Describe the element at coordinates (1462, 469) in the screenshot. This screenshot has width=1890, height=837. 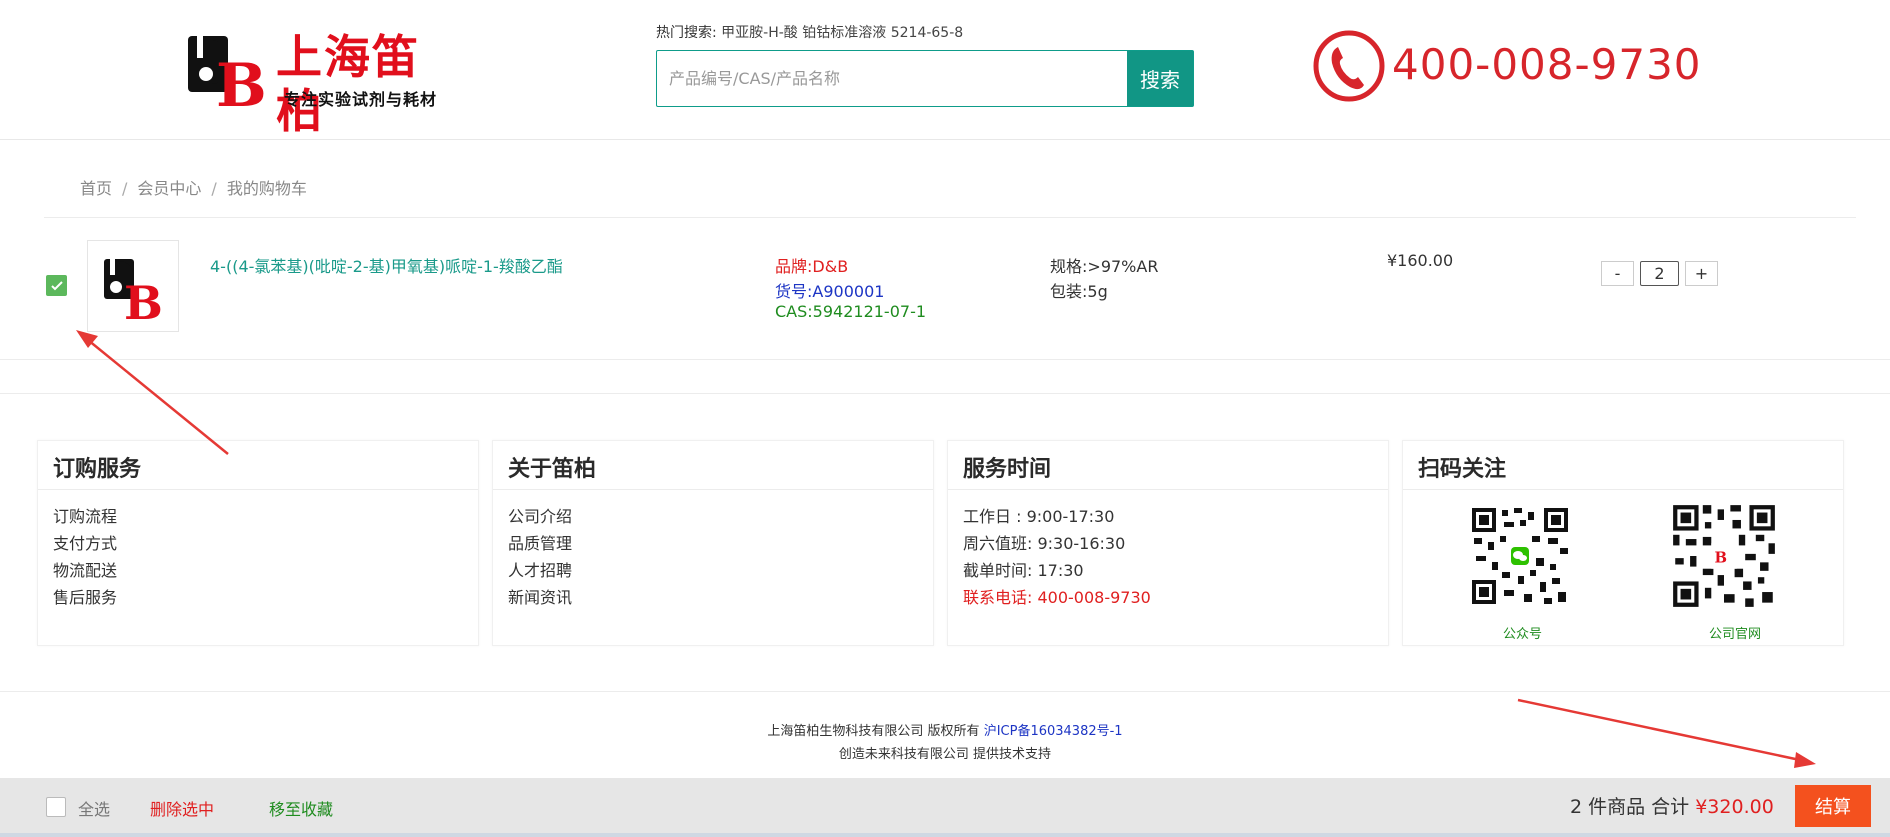
I see `footer-col-title: 扫码关注` at that location.